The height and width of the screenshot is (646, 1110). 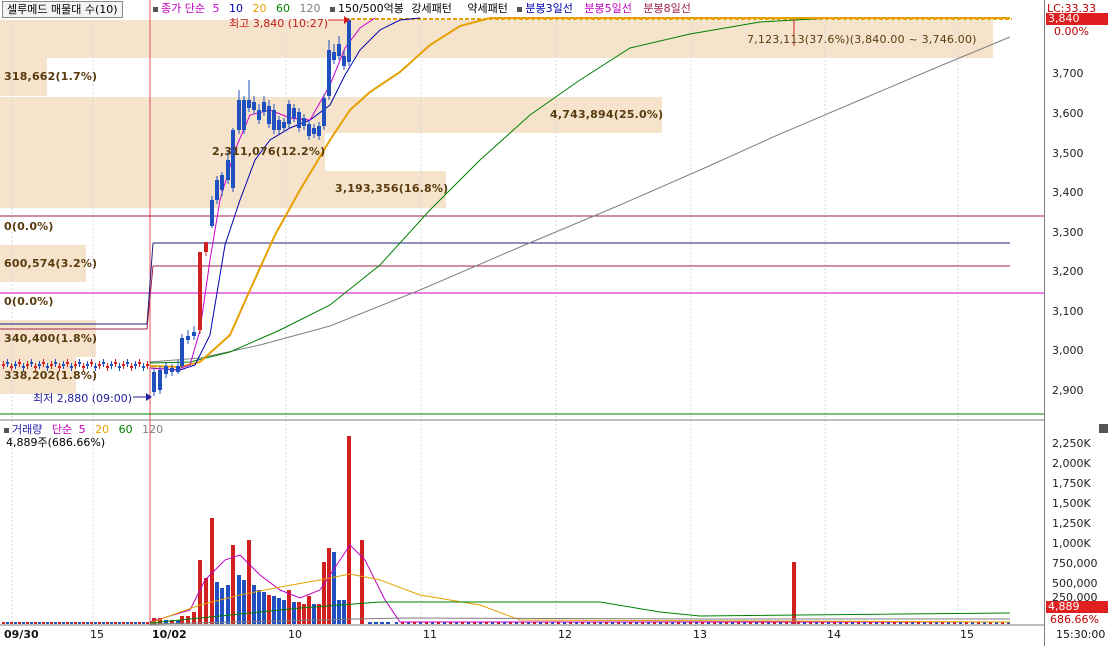 What do you see at coordinates (431, 8) in the screenshot?
I see `strong-pattern-label: 강세패턴` at bounding box center [431, 8].